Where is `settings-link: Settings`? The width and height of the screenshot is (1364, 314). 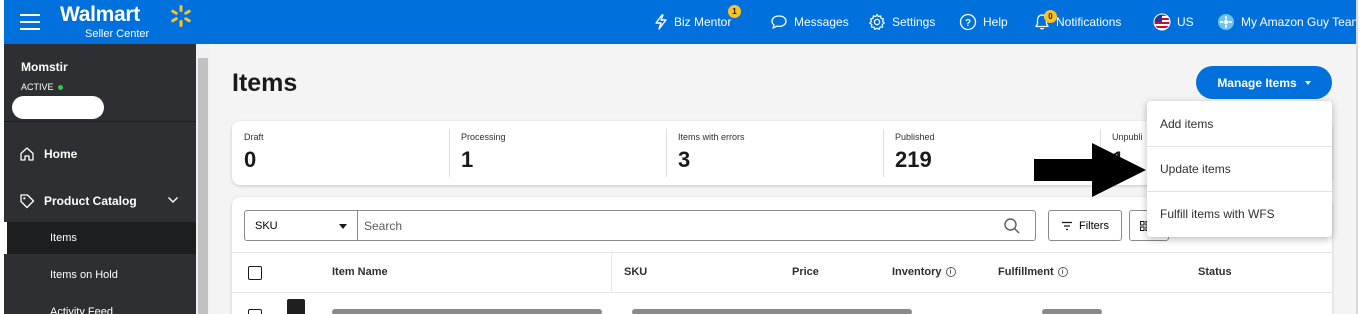 settings-link: Settings is located at coordinates (901, 22).